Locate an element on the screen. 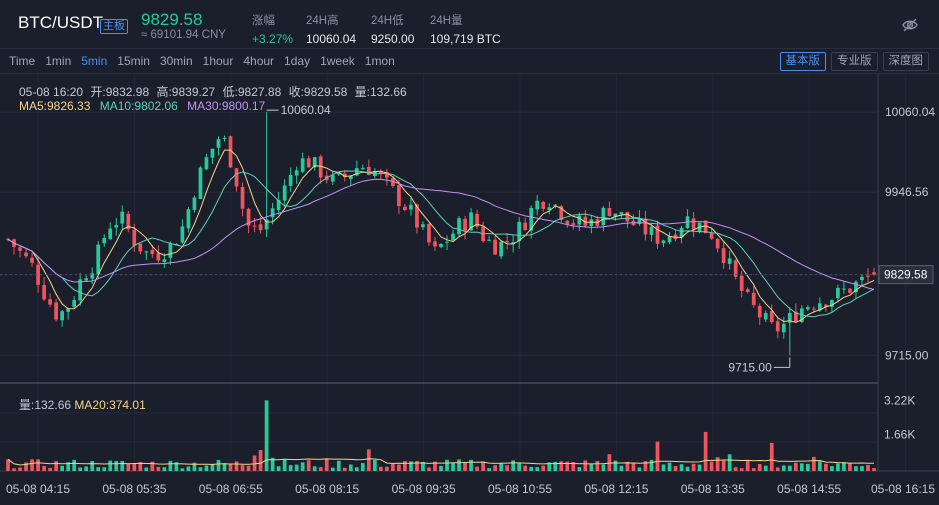 This screenshot has width=939, height=505. ohlc-time: 05-08 16:20 is located at coordinates (51, 92).